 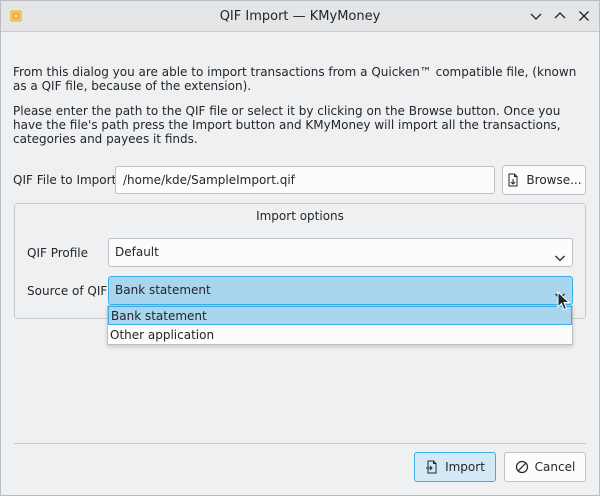 I want to click on dropdown-option-other-application: Other application, so click(x=340, y=335).